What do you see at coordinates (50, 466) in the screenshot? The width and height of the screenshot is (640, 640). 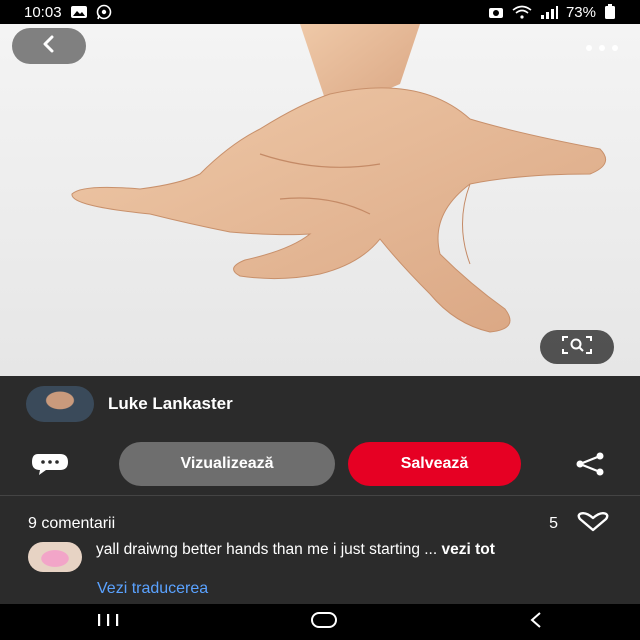 I see `comment-bubble-icon` at bounding box center [50, 466].